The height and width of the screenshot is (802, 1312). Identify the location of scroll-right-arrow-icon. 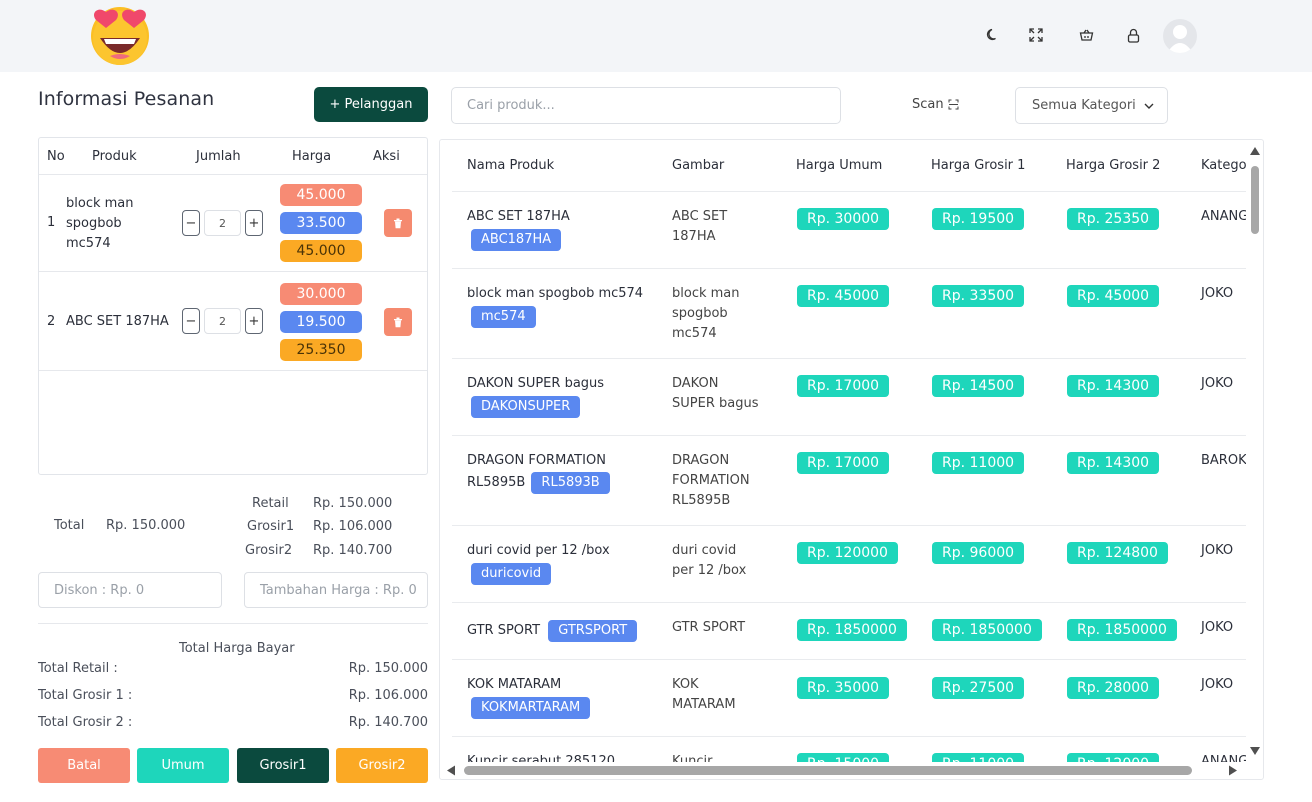
(1233, 770).